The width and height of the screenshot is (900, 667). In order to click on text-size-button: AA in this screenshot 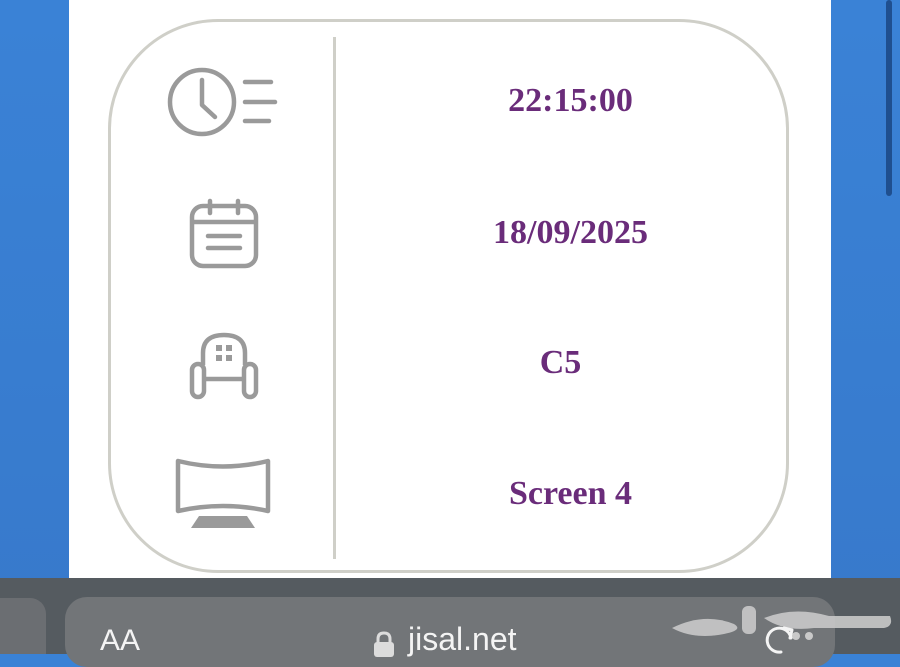, I will do `click(120, 641)`.